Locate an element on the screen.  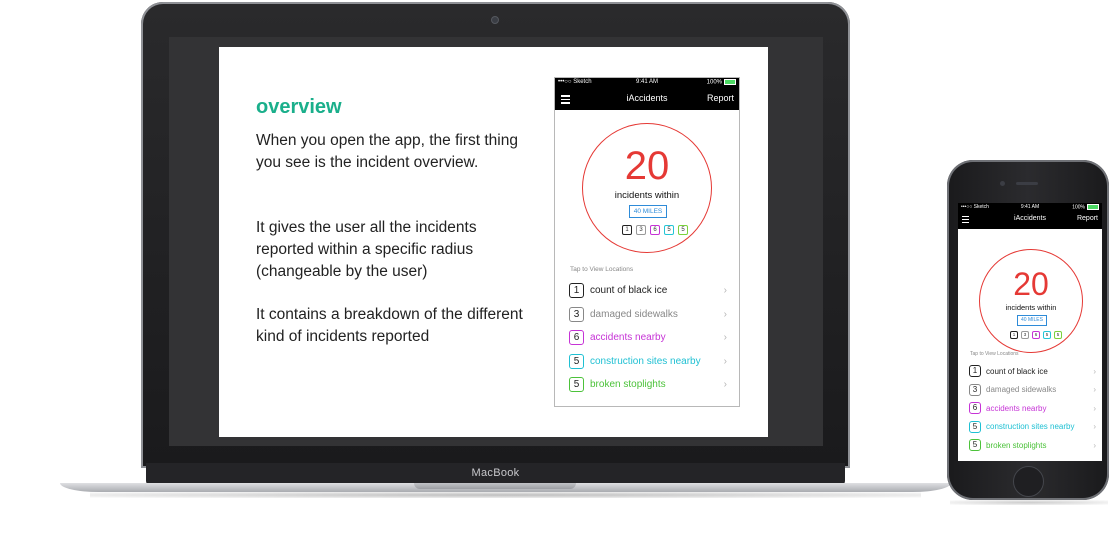
macbook-label: MacBook is located at coordinates (495, 473).